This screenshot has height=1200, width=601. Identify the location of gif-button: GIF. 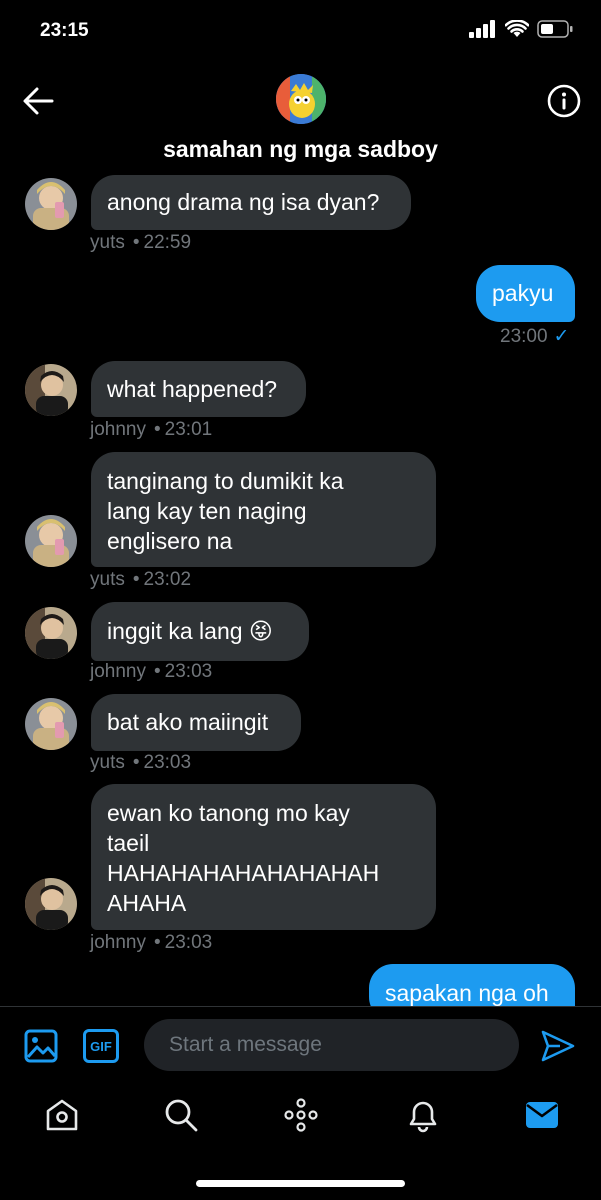
(101, 1046).